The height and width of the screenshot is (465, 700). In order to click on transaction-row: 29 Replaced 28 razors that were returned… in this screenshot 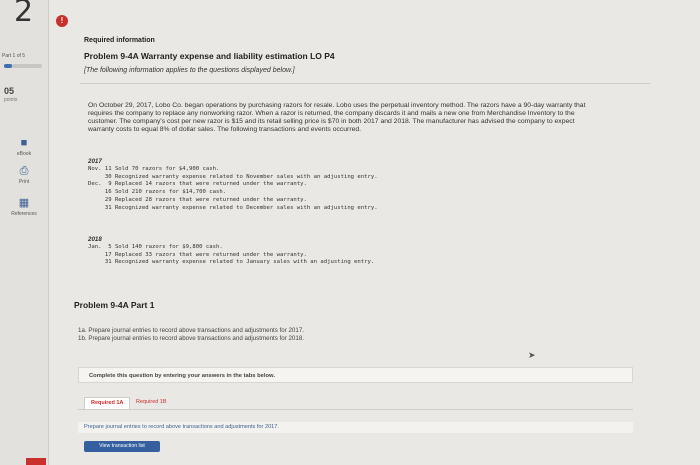, I will do `click(197, 199)`.